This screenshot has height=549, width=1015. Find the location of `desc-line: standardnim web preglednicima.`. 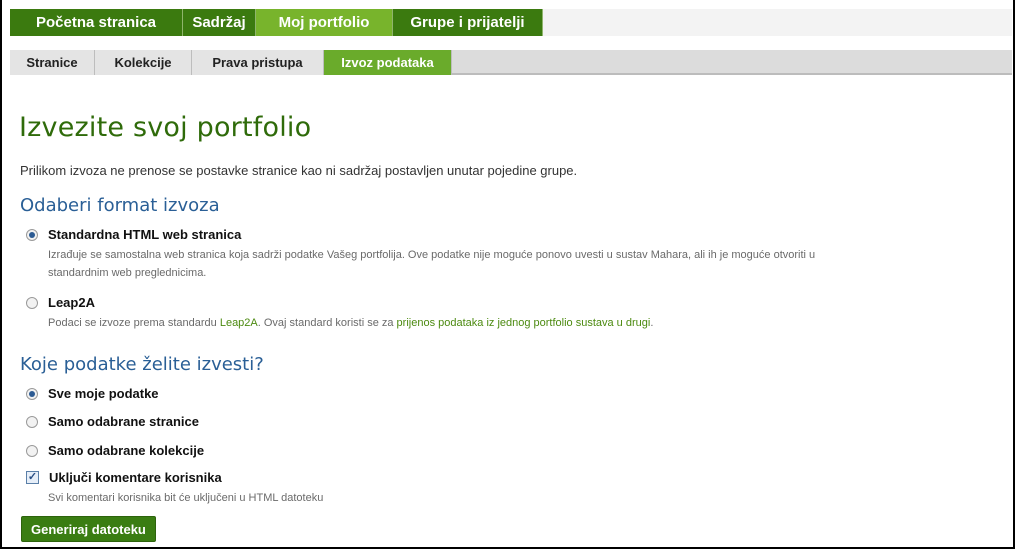

desc-line: standardnim web preglednicima. is located at coordinates (127, 273).